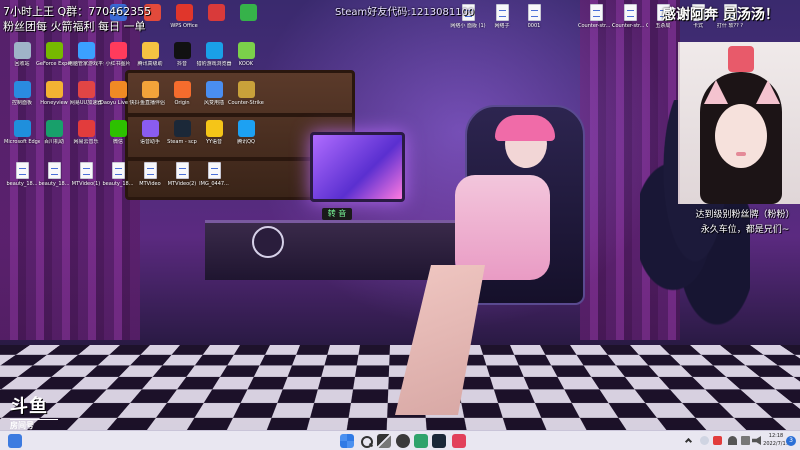 The width and height of the screenshot is (800, 450). What do you see at coordinates (421, 441) in the screenshot?
I see `douyu-app-icon` at bounding box center [421, 441].